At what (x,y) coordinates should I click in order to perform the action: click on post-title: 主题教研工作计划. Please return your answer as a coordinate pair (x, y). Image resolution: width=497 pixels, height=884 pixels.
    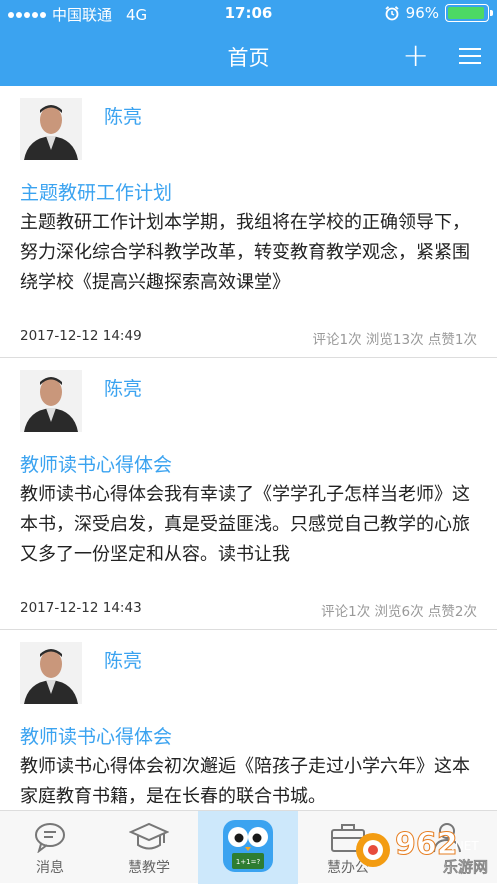
    Looking at the image, I should click on (96, 191).